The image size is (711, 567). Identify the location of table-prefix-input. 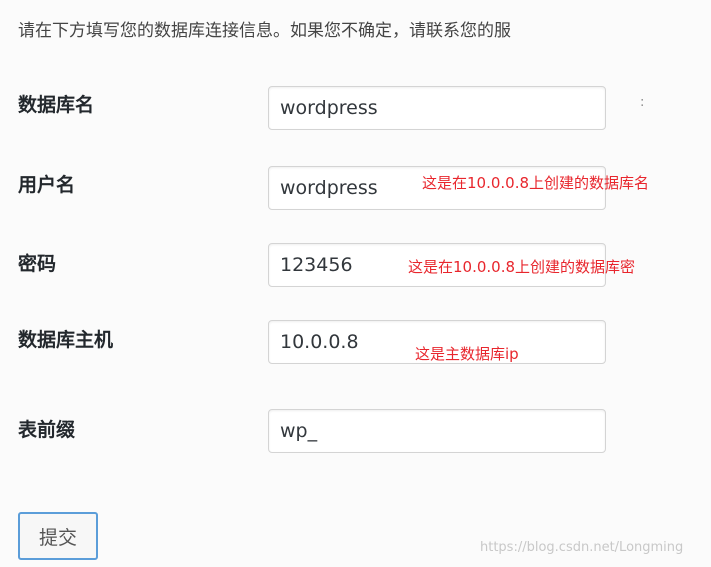
(437, 431).